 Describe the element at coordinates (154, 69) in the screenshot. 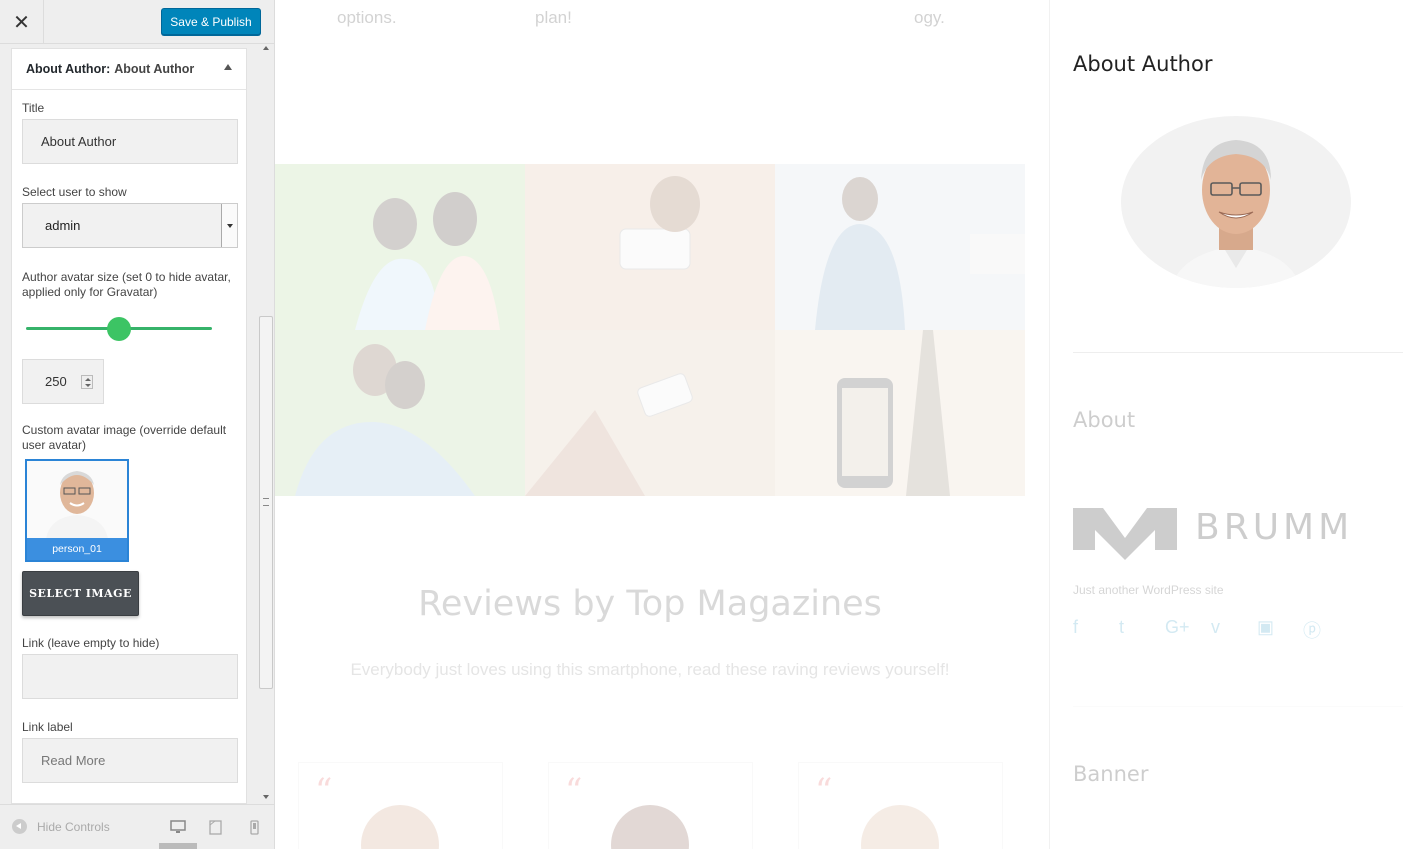

I see `widget-title: About Author` at that location.